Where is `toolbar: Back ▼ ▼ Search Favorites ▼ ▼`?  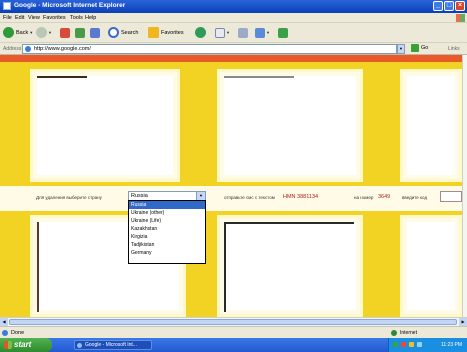
toolbar: Back ▼ ▼ Search Favorites ▼ ▼ is located at coordinates (233, 33).